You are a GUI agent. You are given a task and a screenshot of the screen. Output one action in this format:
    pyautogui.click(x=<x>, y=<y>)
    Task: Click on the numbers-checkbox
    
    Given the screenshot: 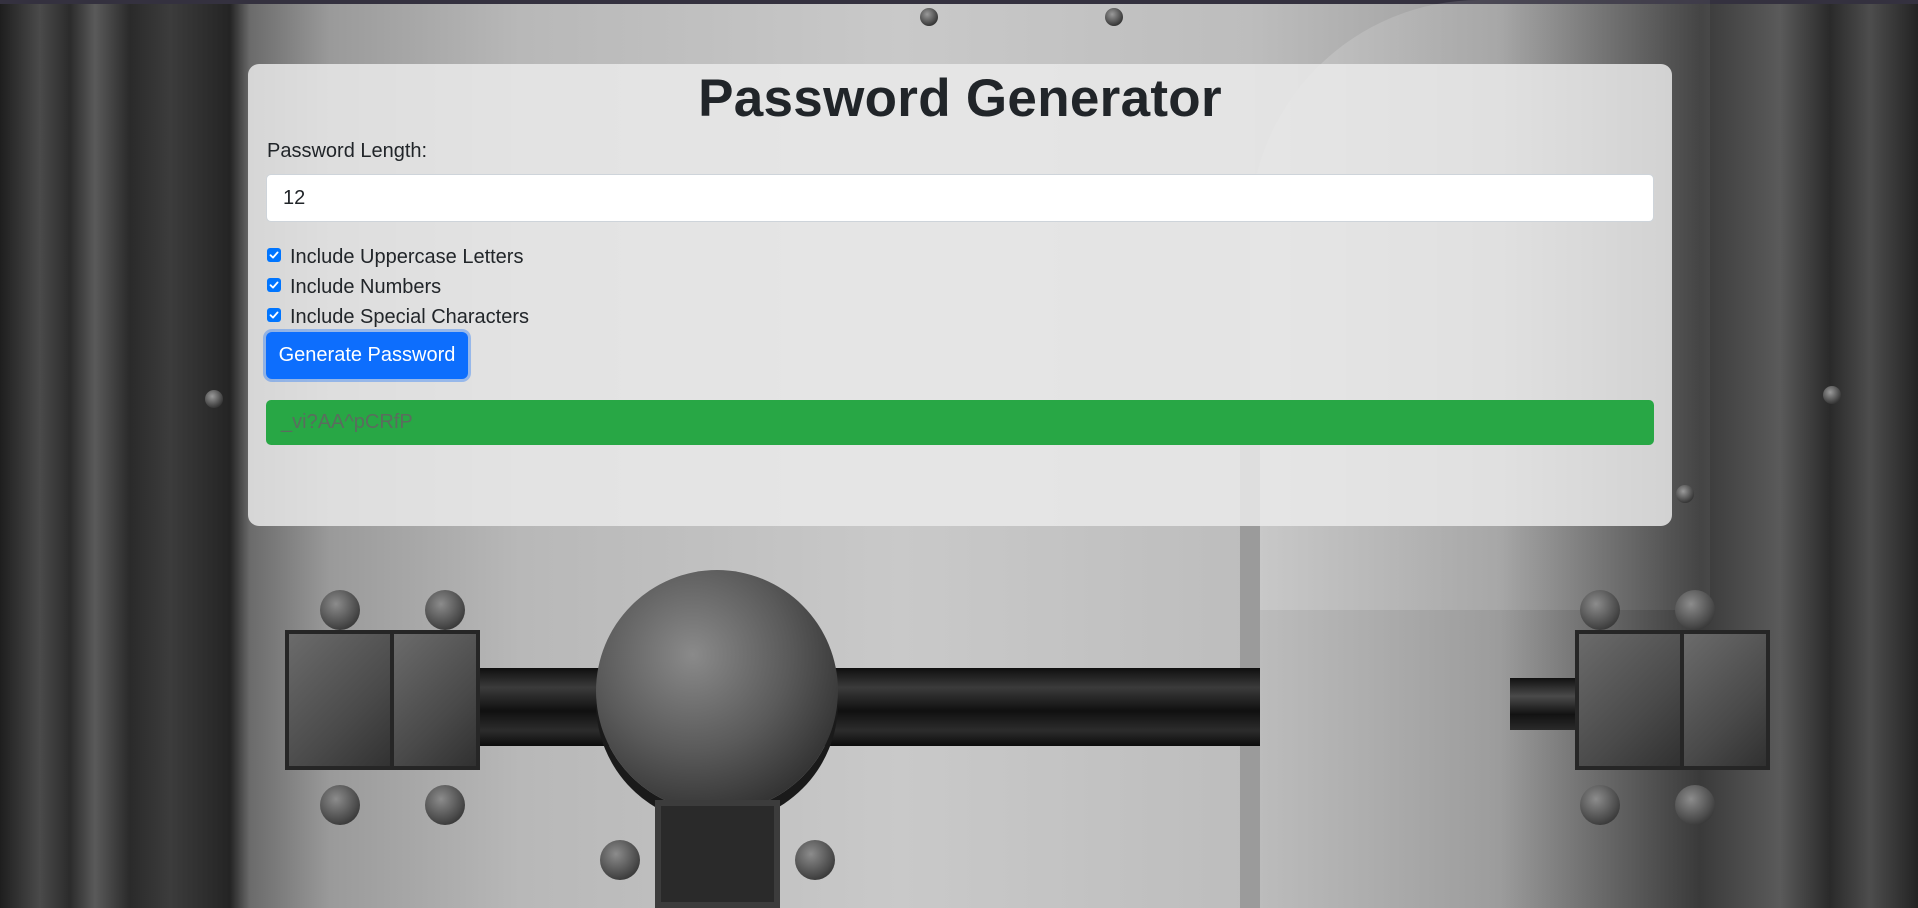 What is the action you would take?
    pyautogui.click(x=274, y=285)
    